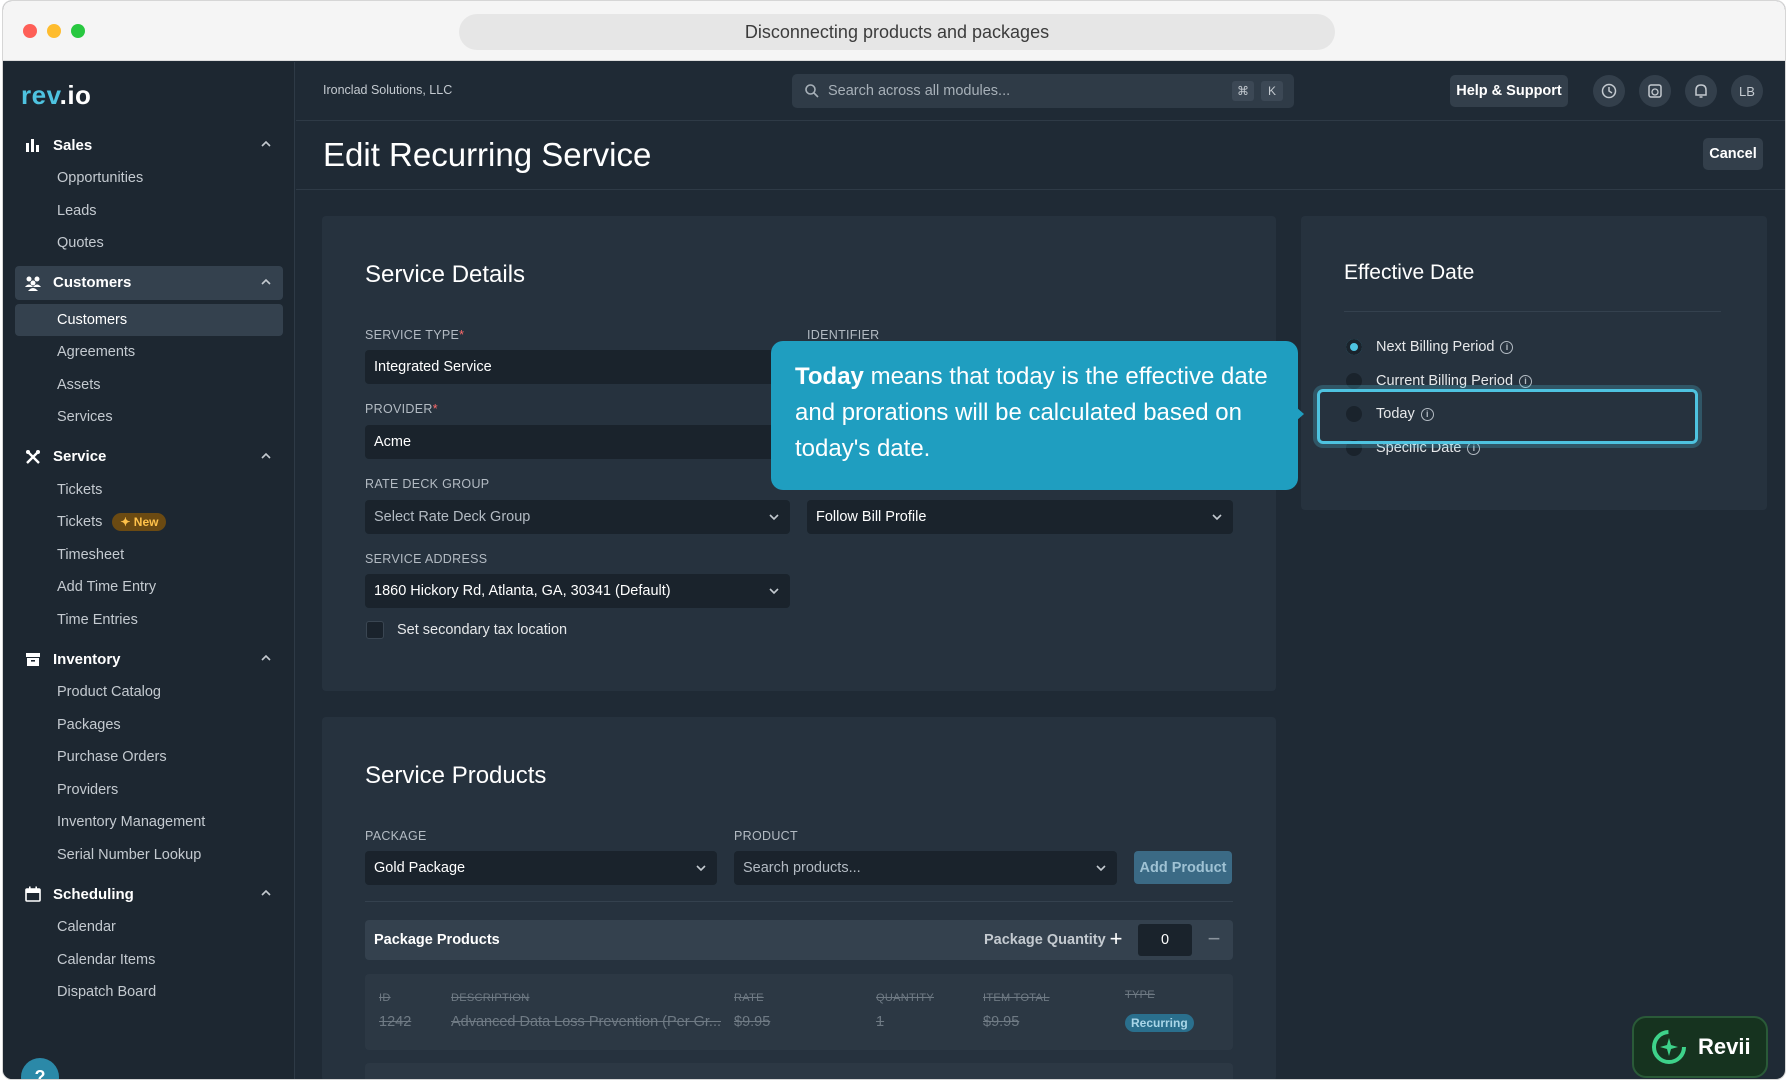 The image size is (1788, 1080). Describe the element at coordinates (149, 822) in the screenshot. I see `sidebar-item-inventory-management: Inventory Management` at that location.